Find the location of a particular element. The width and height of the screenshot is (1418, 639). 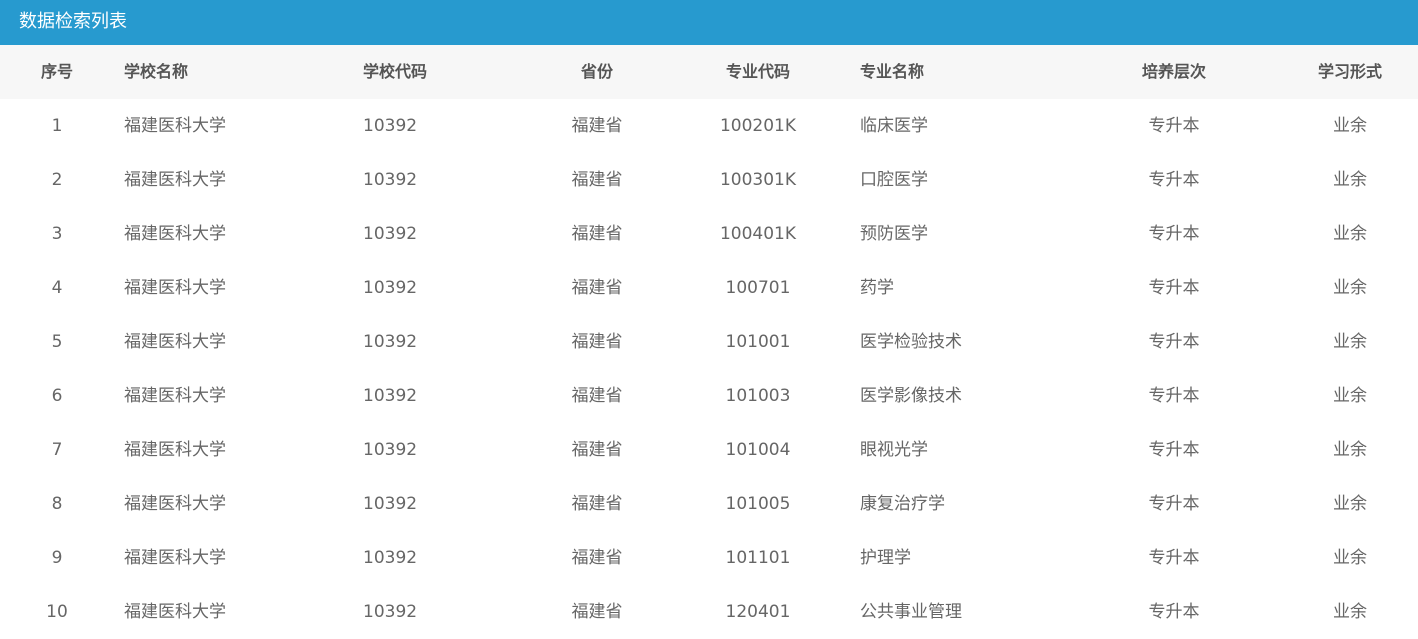

cell-major-name: 药学 is located at coordinates (877, 288).